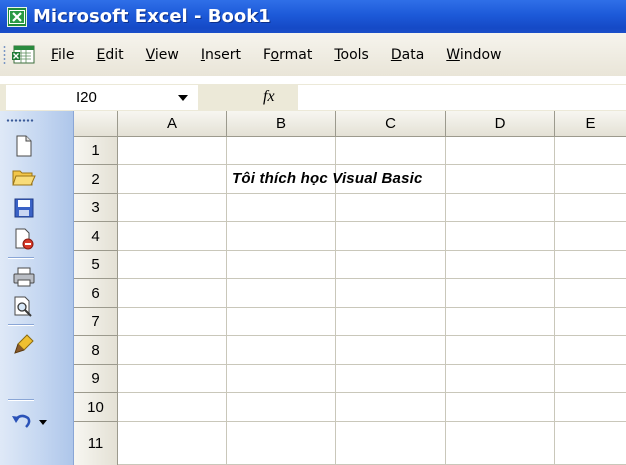  I want to click on toolbar-grip, so click(20, 120).